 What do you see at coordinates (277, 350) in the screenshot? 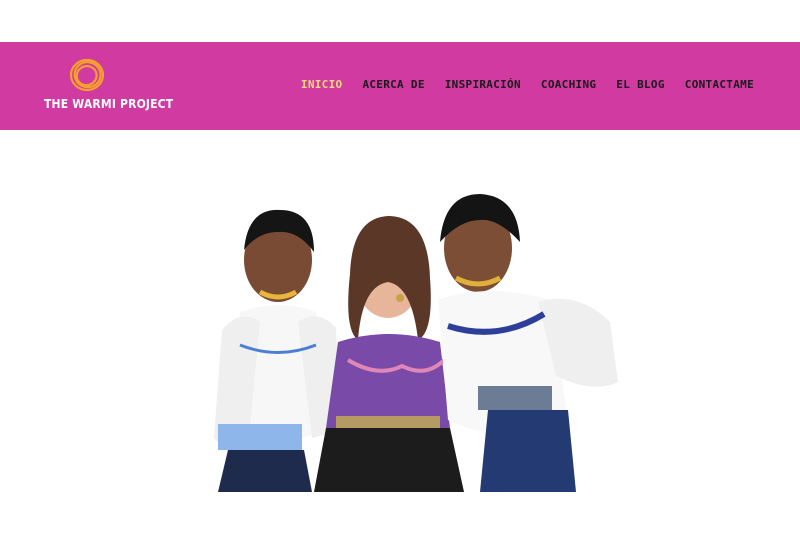
I see `left-woman` at bounding box center [277, 350].